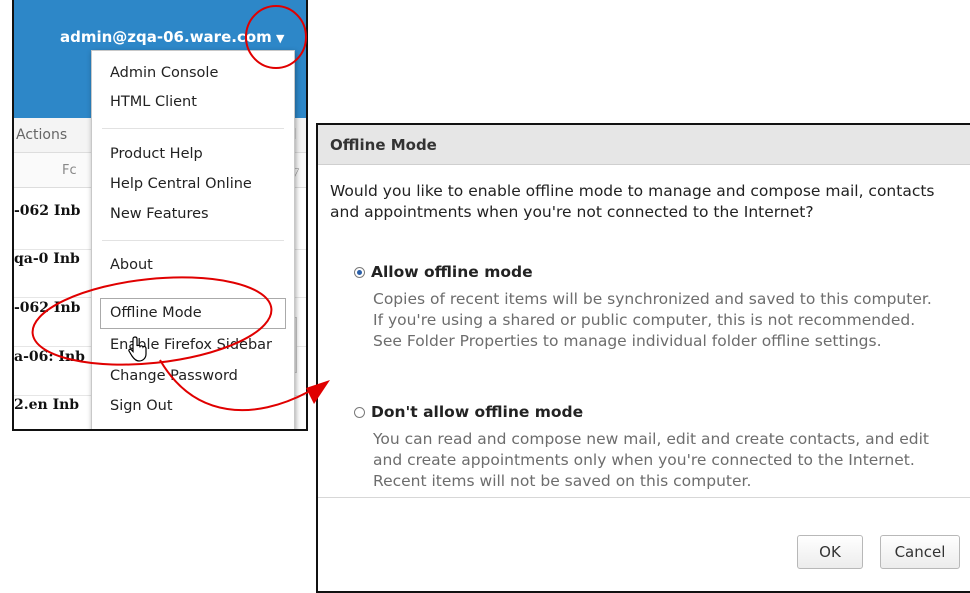  Describe the element at coordinates (452, 272) in the screenshot. I see `allow-offline-label: Allow offline mode` at that location.